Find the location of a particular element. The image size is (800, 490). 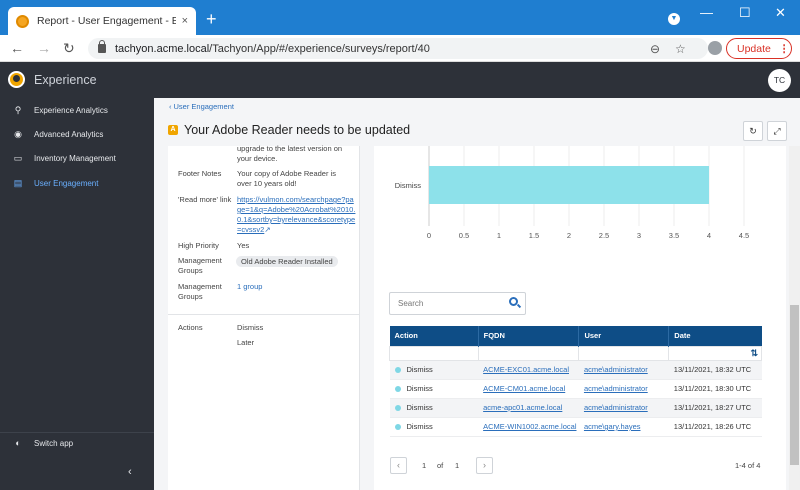

date-cell: 13/11/2021, 18:32 UTC is located at coordinates (715, 370).